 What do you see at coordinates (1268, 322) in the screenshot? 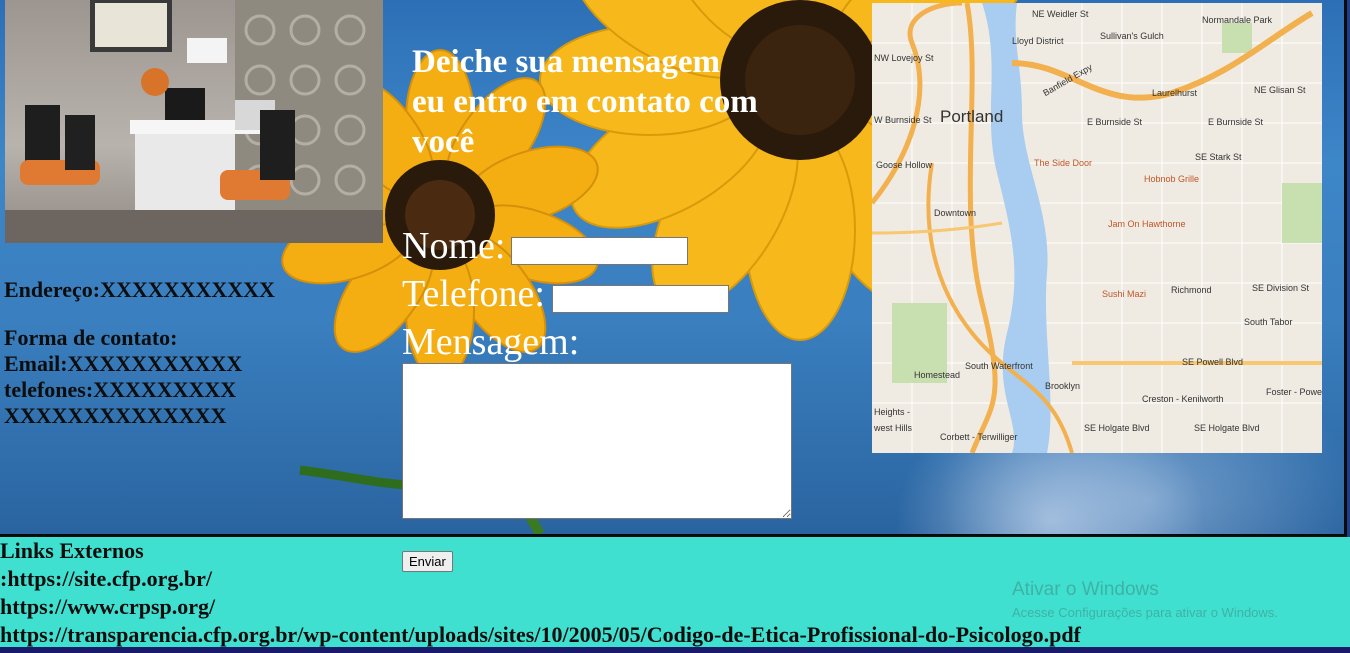
I see `map-label: South Tabor` at bounding box center [1268, 322].